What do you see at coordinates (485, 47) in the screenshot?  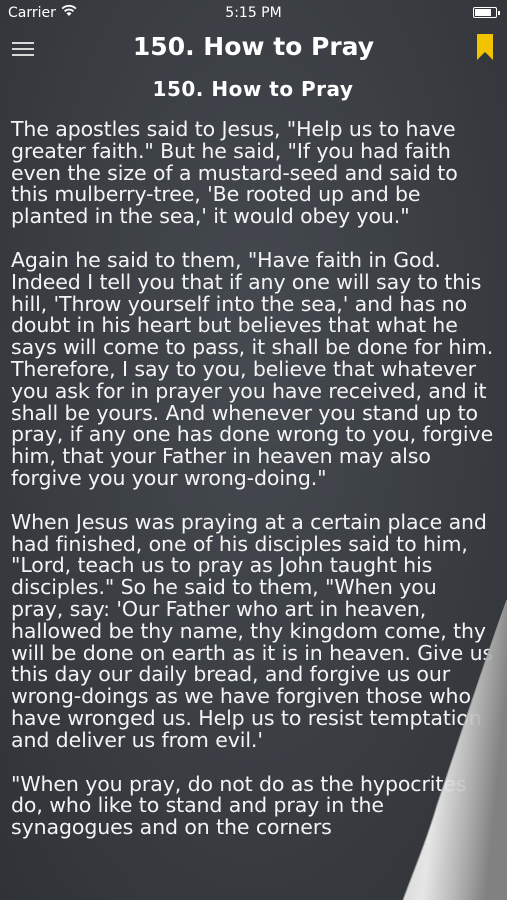 I see `bookmark-icon` at bounding box center [485, 47].